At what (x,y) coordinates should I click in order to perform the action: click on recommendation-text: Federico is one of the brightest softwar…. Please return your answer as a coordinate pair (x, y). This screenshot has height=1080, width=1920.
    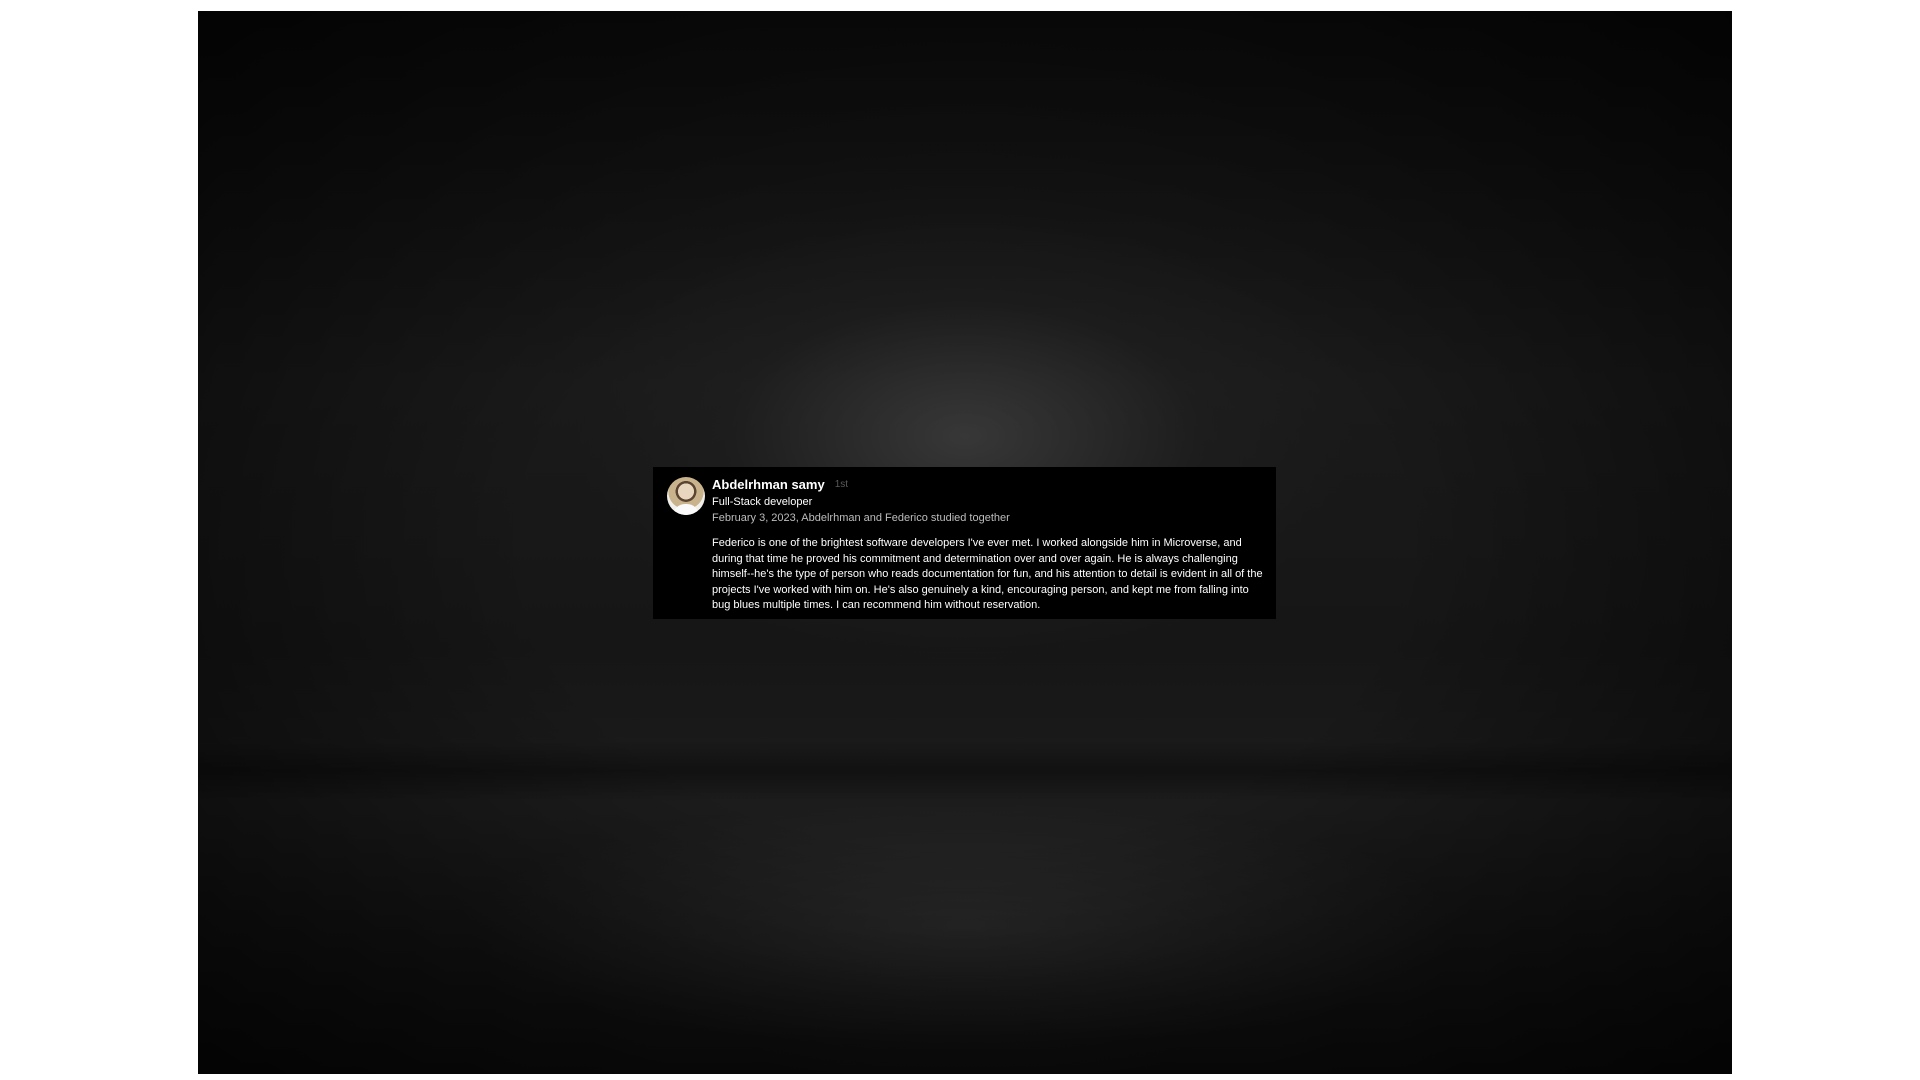
    Looking at the image, I should click on (987, 574).